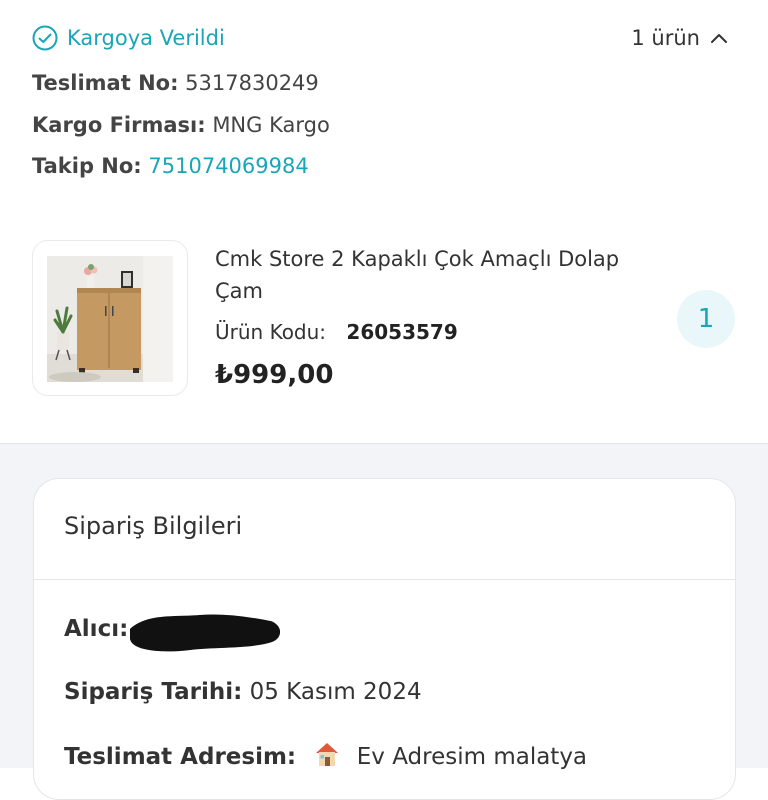 The width and height of the screenshot is (768, 800). Describe the element at coordinates (228, 166) in the screenshot. I see `tracking-number-link: 751074069984` at that location.